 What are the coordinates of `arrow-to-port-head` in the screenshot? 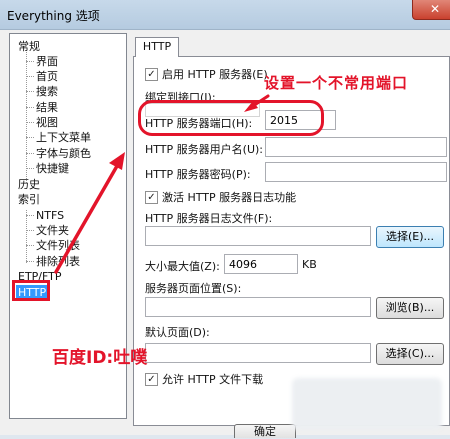 It's located at (117, 161).